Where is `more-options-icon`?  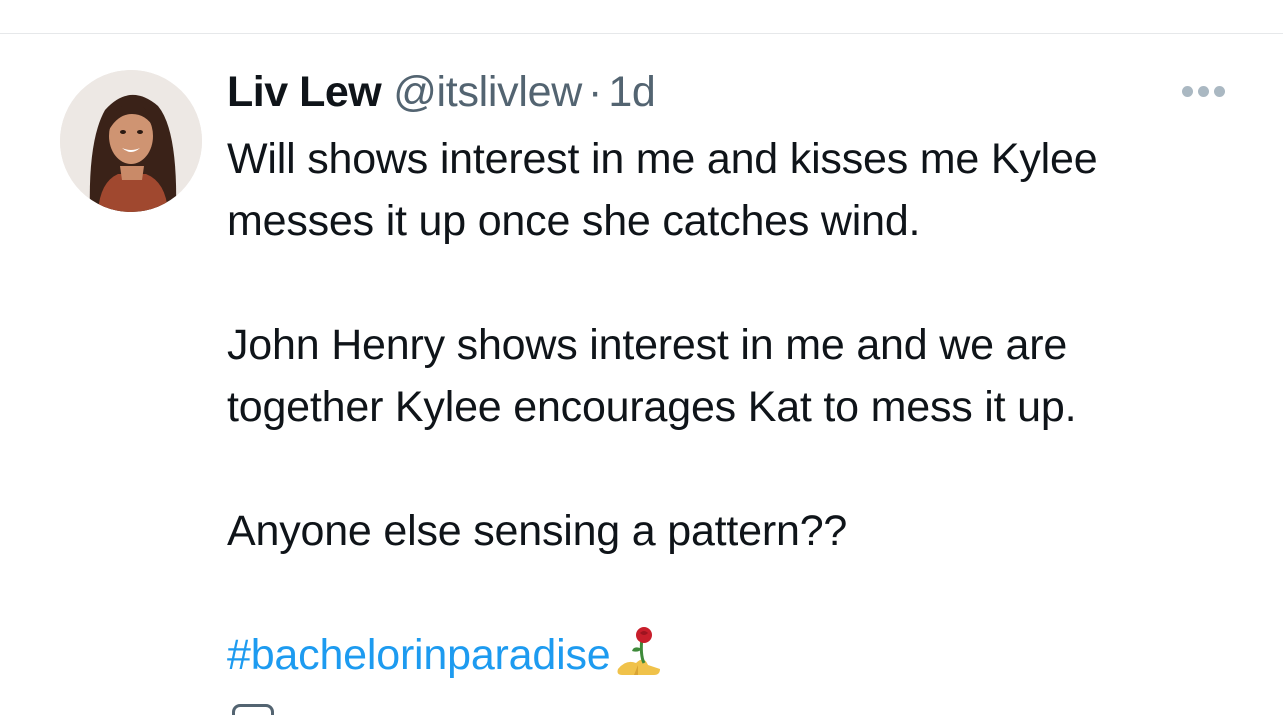
more-options-icon is located at coordinates (1203, 91).